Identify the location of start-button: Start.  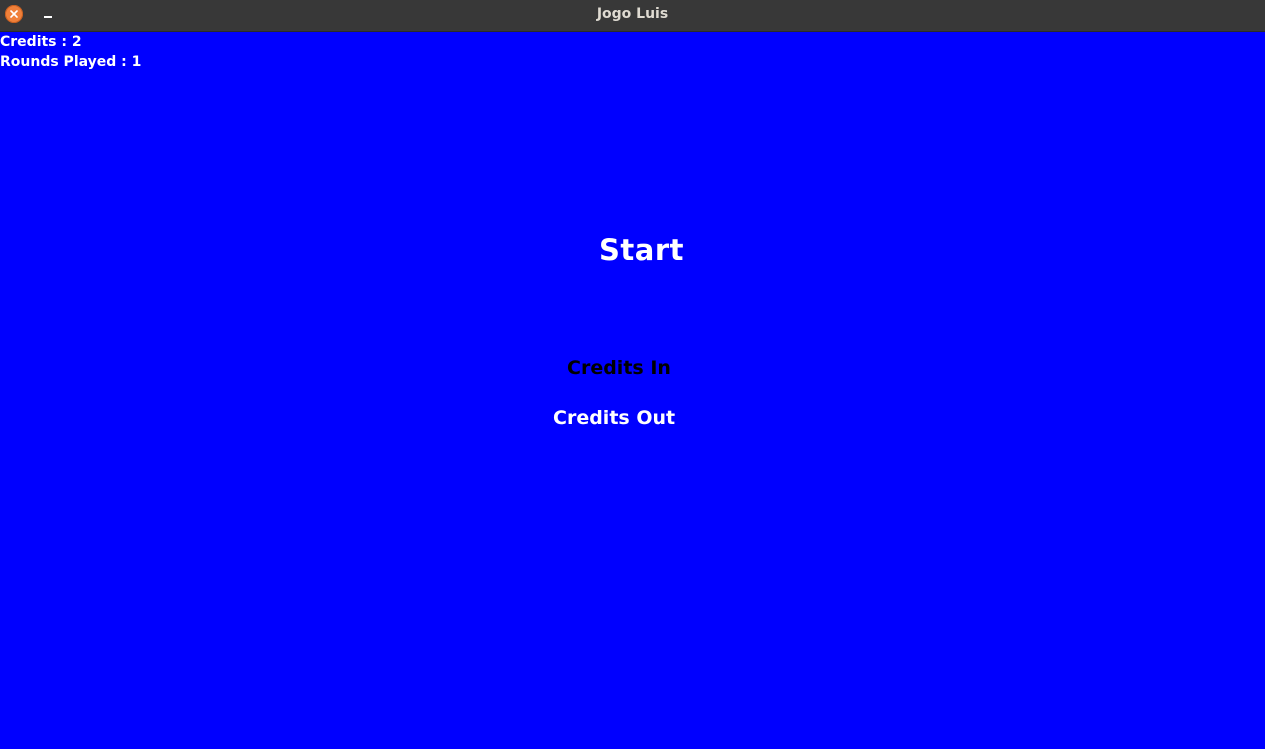
(641, 250).